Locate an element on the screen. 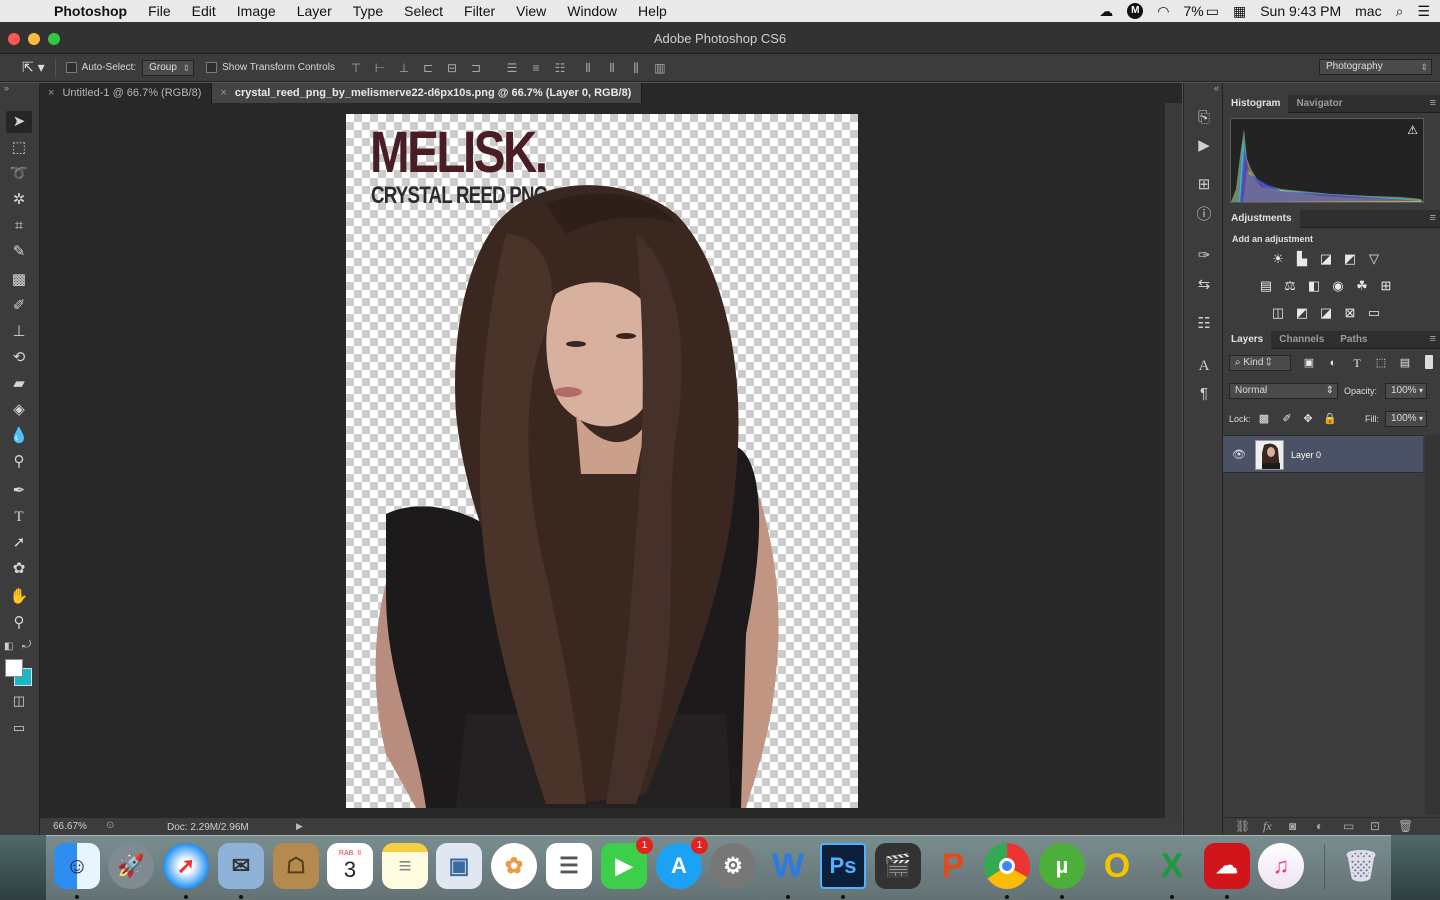  hand-tool-icon: ✋ is located at coordinates (19, 597).